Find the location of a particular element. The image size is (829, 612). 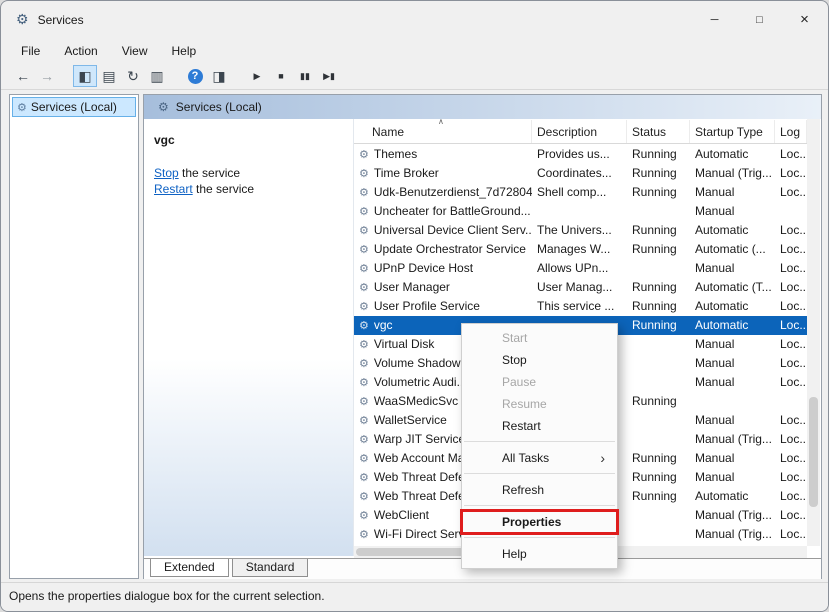

stop-service-icon: ■ is located at coordinates (281, 76).